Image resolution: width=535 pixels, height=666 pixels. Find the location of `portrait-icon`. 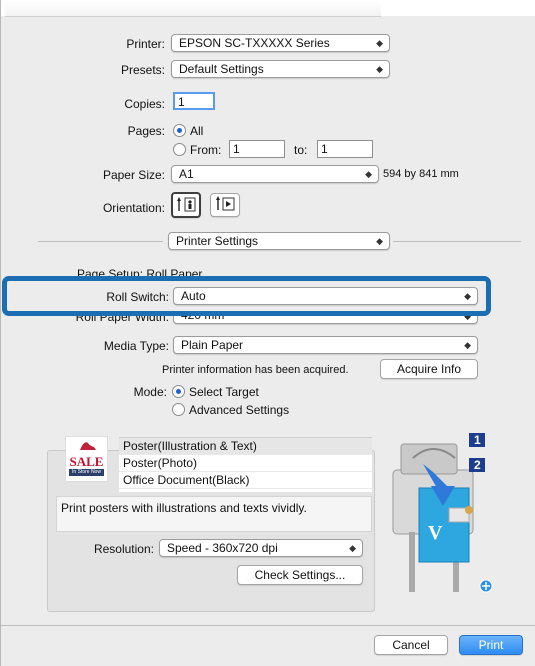

portrait-icon is located at coordinates (186, 204).